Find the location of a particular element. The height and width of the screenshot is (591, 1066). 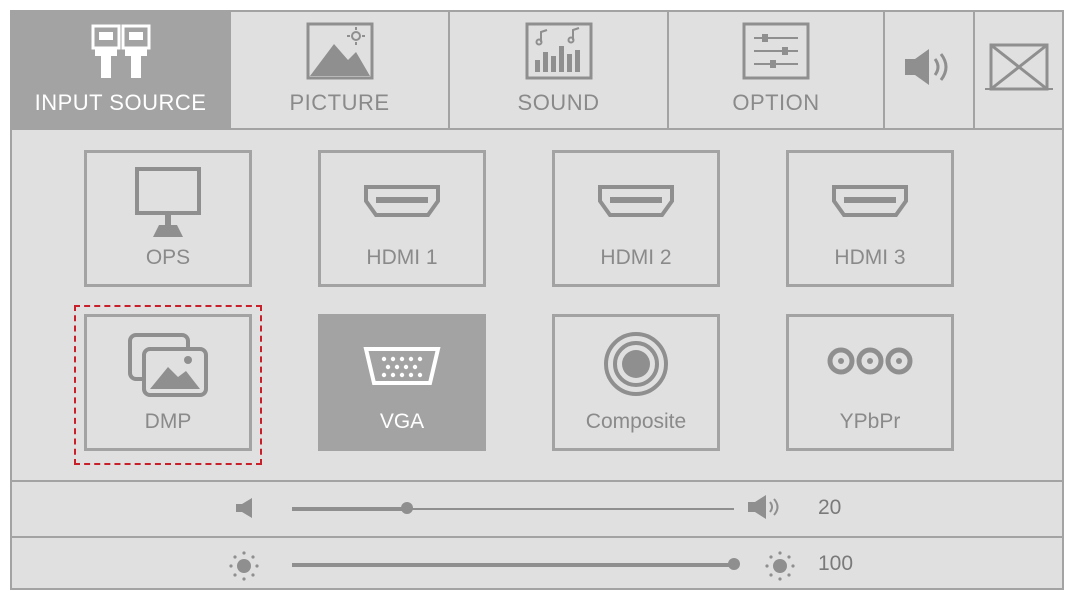

volume-value: 20 is located at coordinates (830, 507).